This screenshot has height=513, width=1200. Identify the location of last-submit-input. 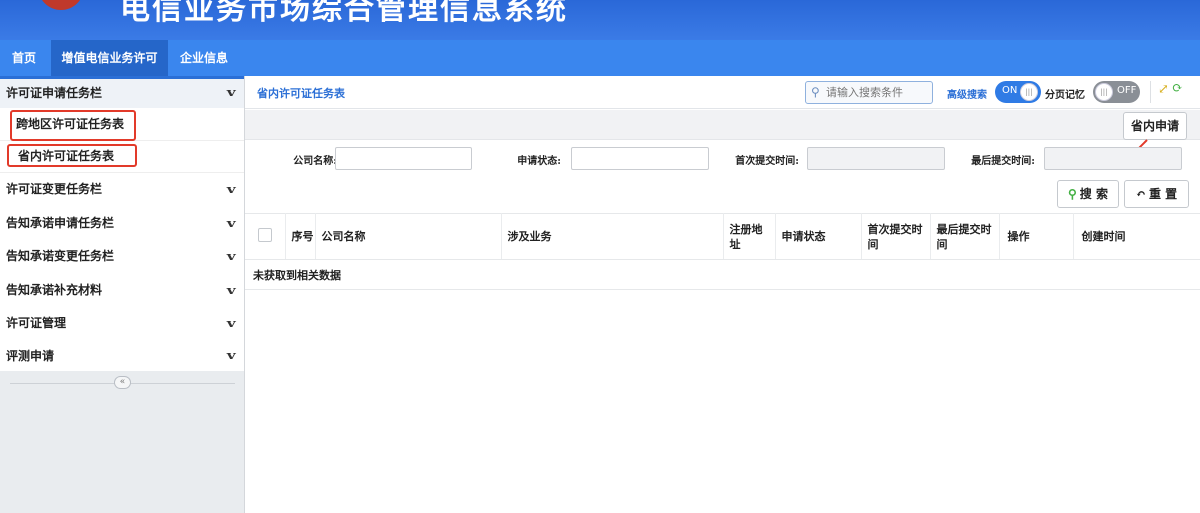
(1113, 158).